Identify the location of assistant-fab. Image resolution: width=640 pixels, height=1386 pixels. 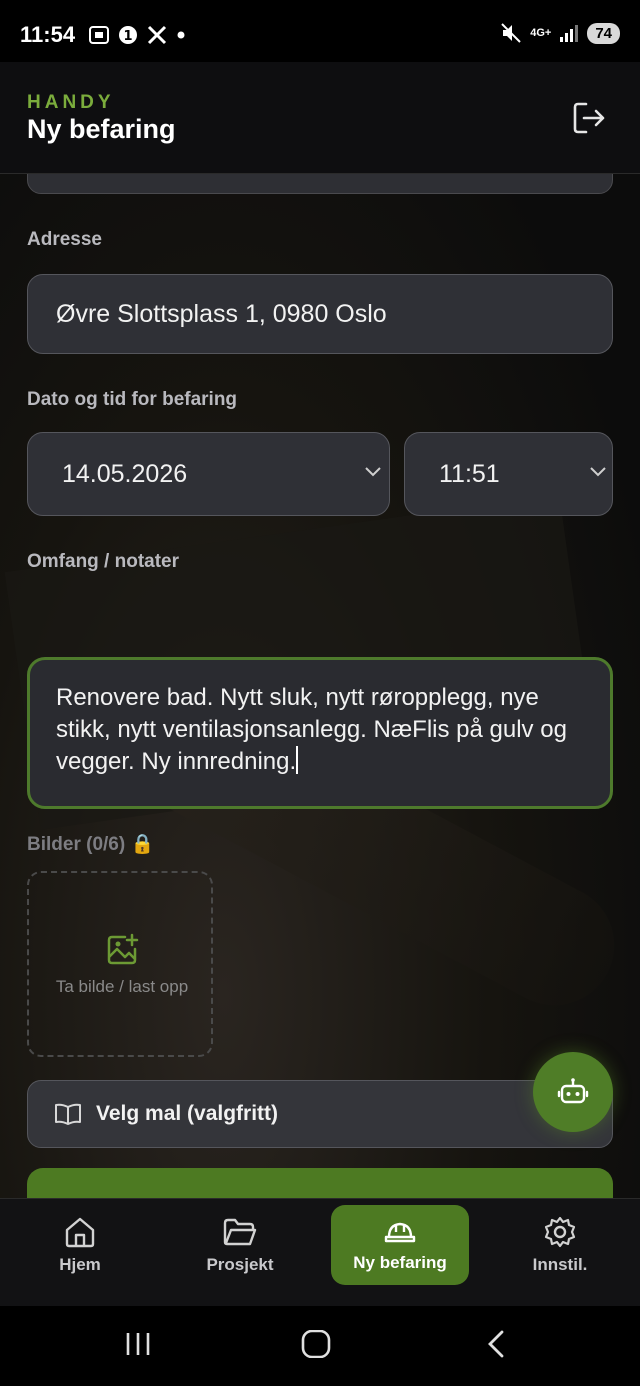
(573, 1092).